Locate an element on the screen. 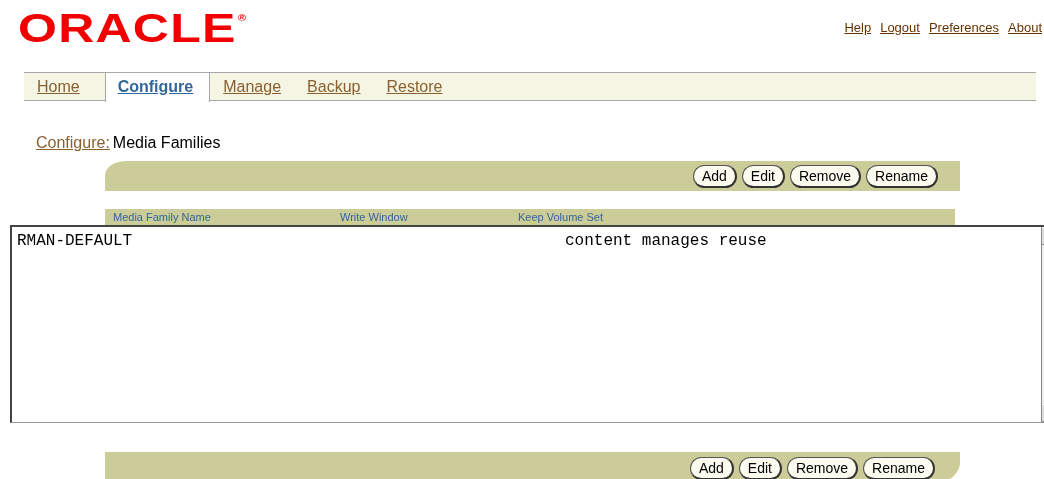 This screenshot has height=479, width=1044. page-title: Media Families is located at coordinates (166, 143).